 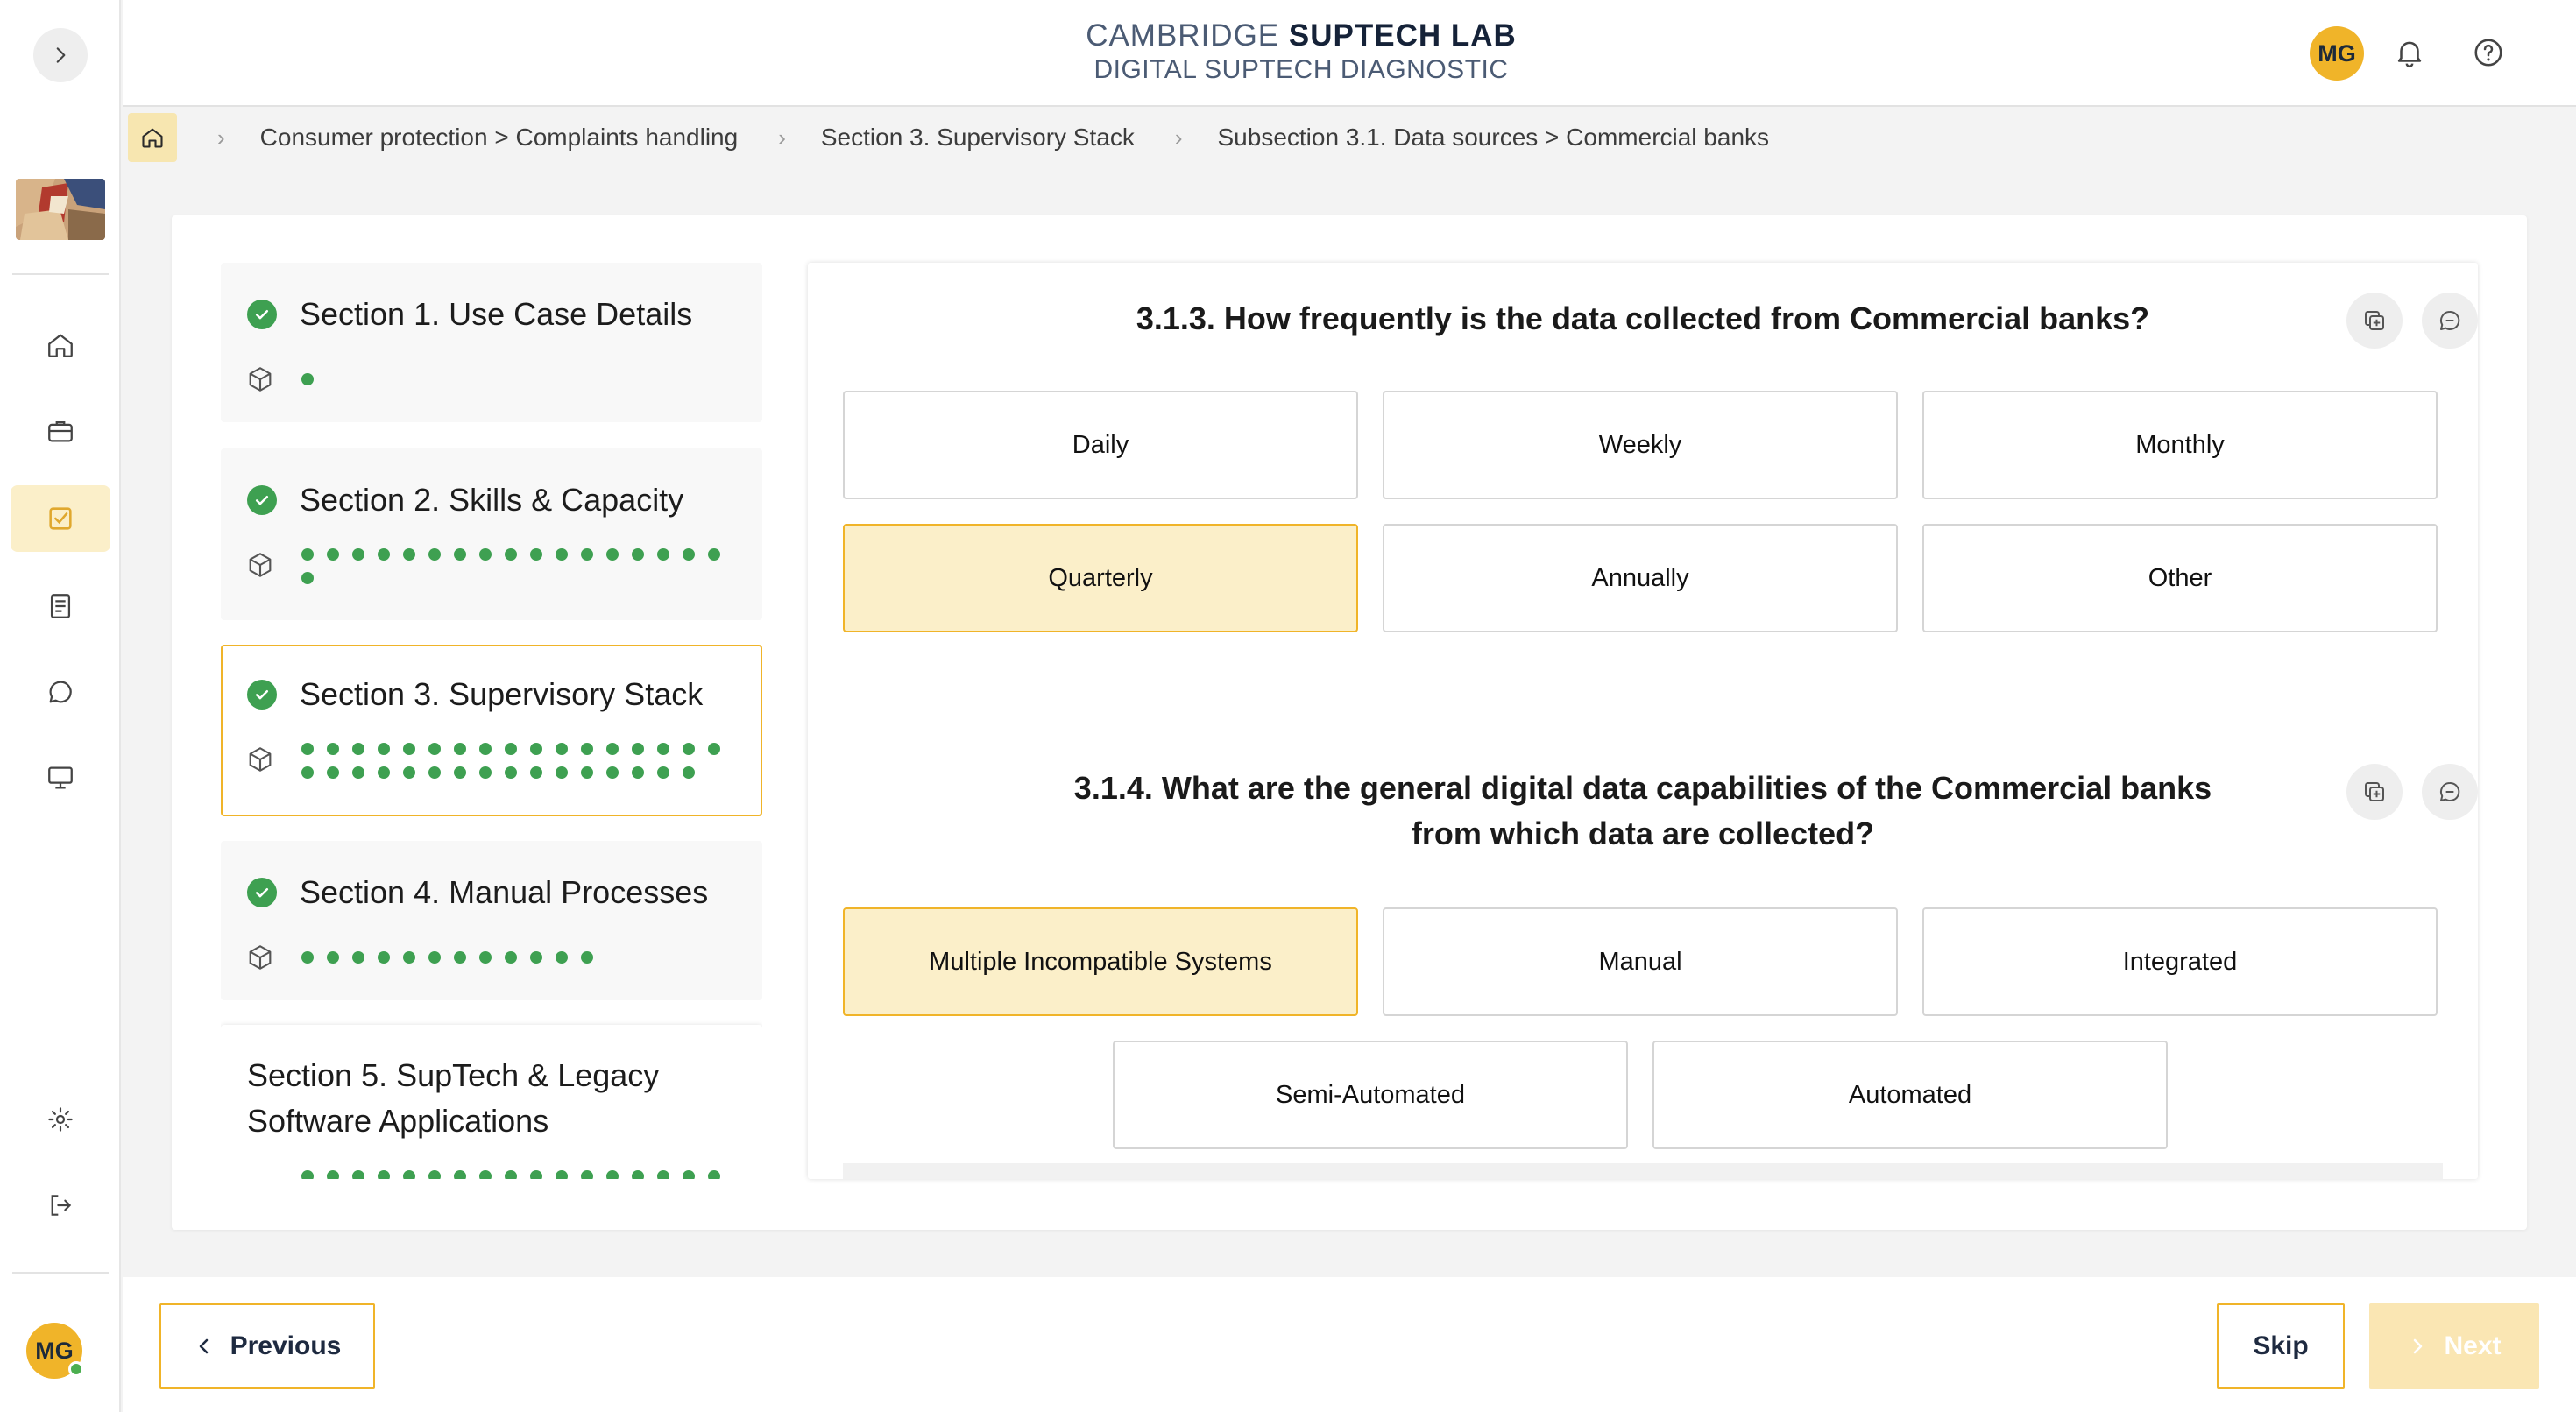 I want to click on option-integrated: Integrated, so click(x=2180, y=962).